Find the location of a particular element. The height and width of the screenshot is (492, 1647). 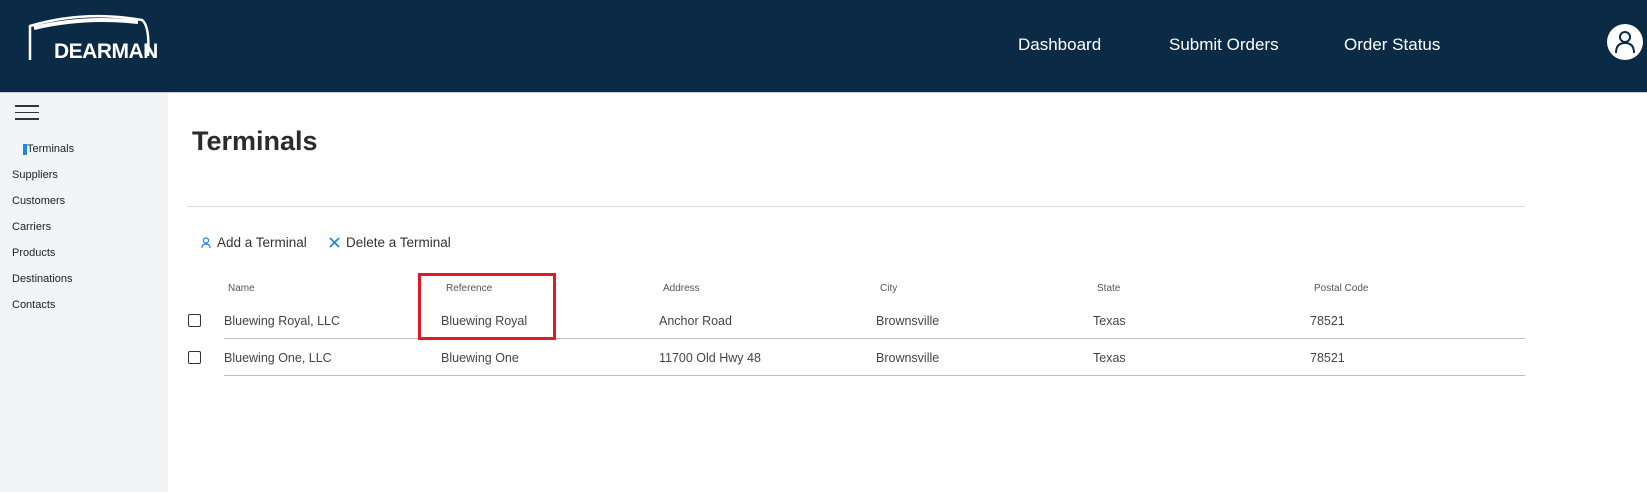

sidebar-item-suppliers: Suppliers is located at coordinates (35, 175).